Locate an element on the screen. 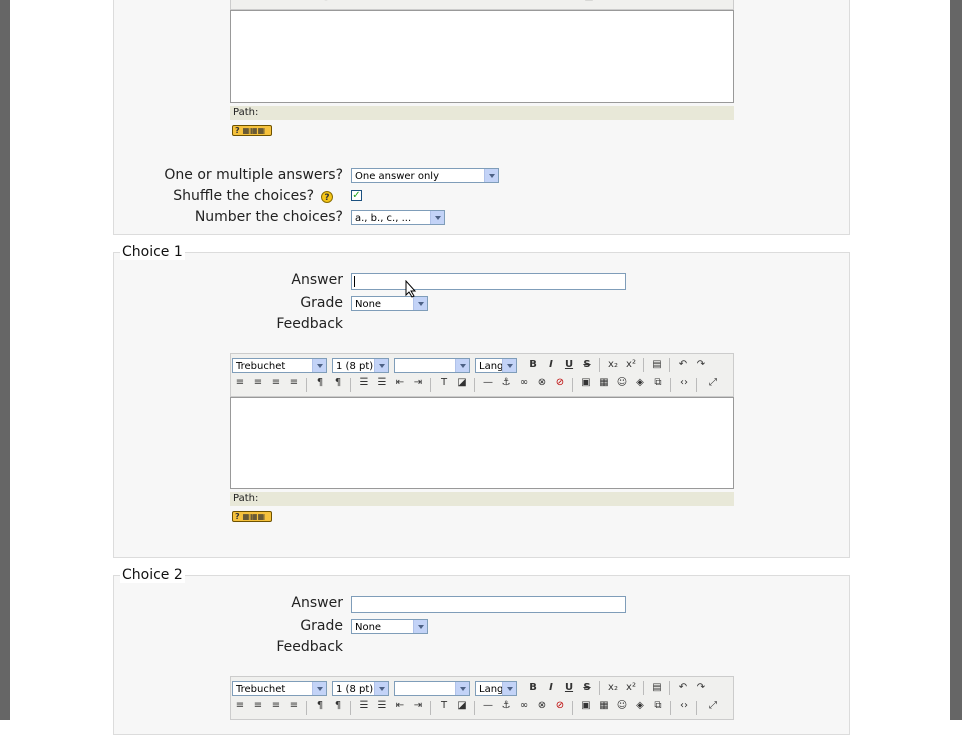 This screenshot has width=962, height=735. choice-1-feedback-editor is located at coordinates (482, 443).